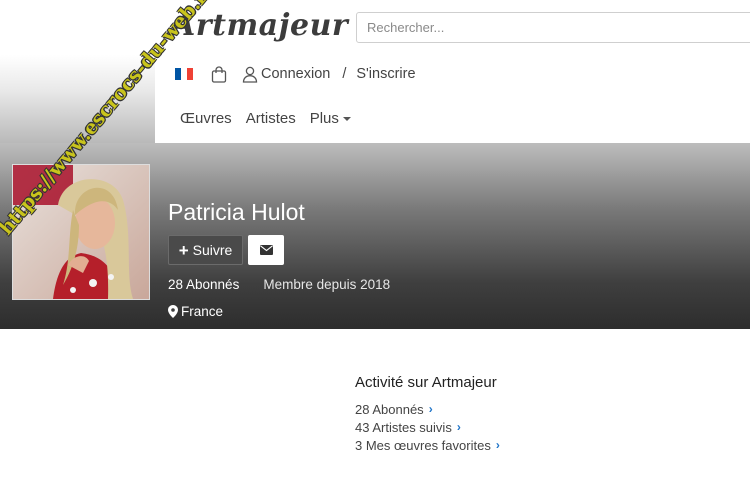 The height and width of the screenshot is (482, 750). What do you see at coordinates (324, 118) in the screenshot?
I see `nav-item-plus-label: Plus` at bounding box center [324, 118].